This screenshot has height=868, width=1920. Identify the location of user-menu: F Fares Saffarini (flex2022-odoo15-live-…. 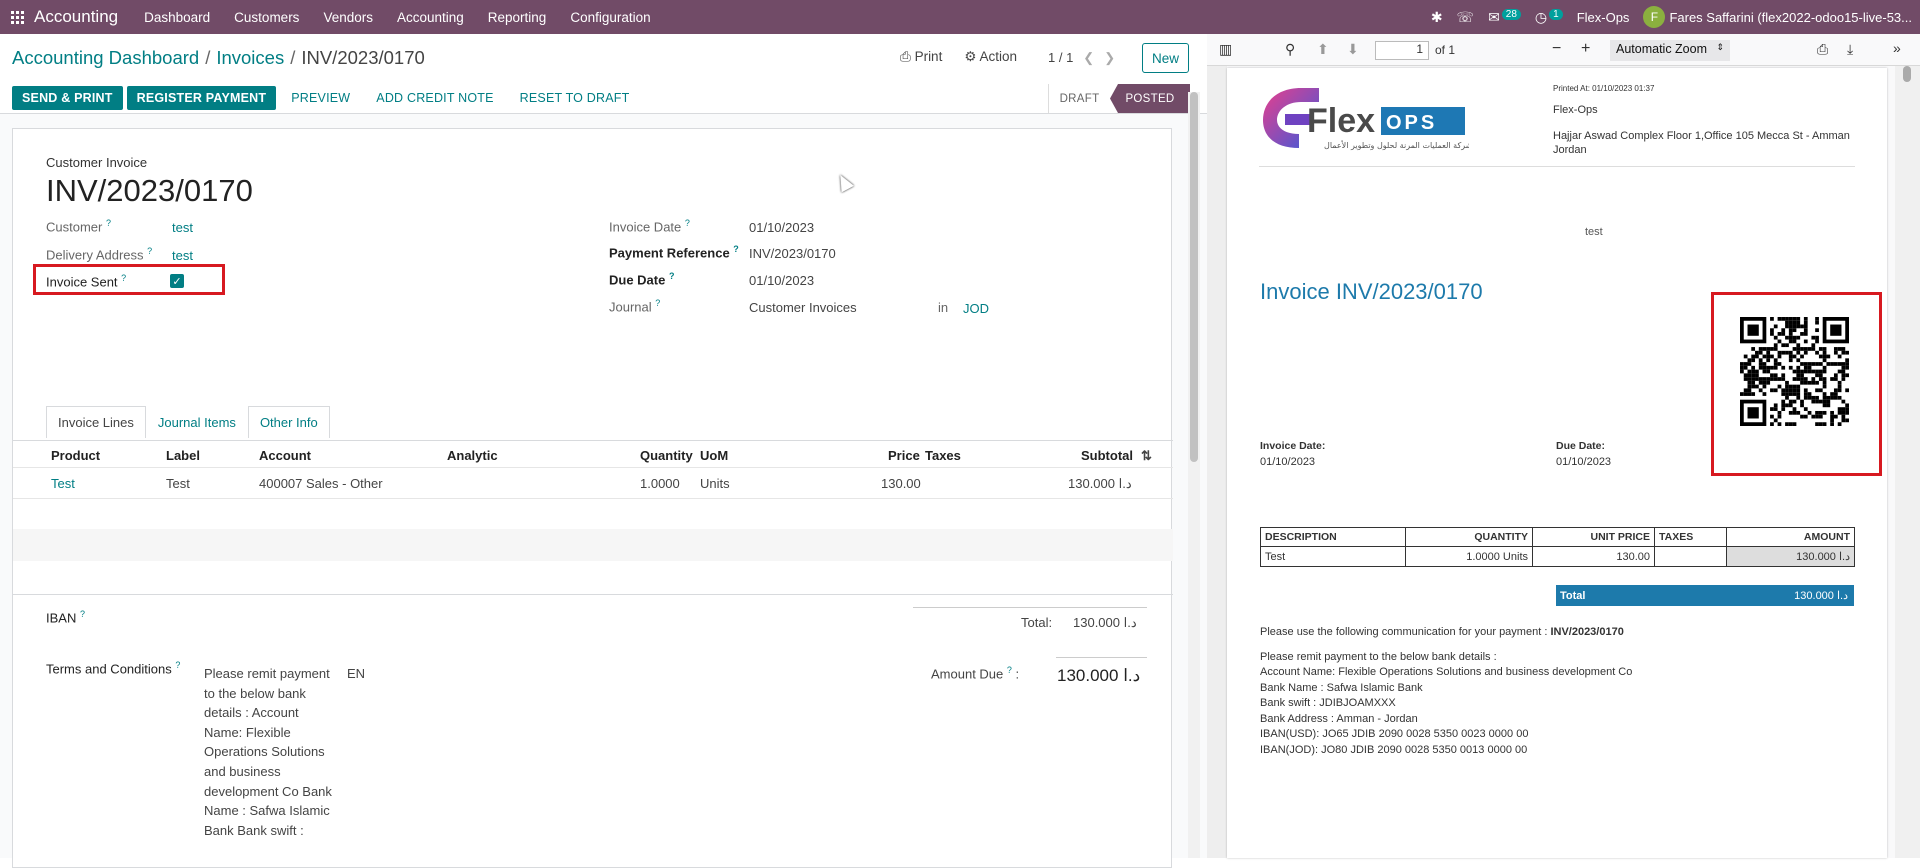
(1777, 17).